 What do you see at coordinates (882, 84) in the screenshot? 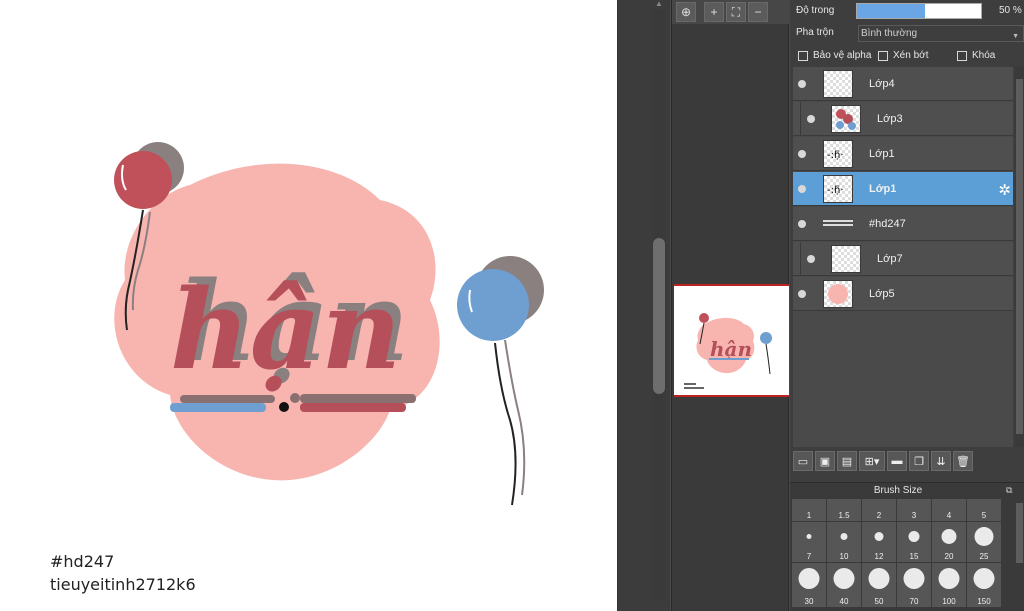
I see `layer-name: Lớp4` at bounding box center [882, 84].